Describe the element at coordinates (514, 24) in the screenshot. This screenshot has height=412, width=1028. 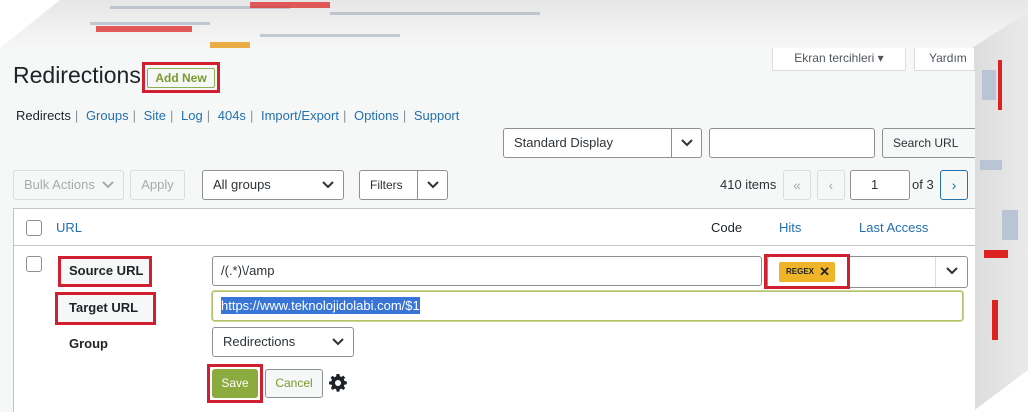
I see `background-top-face` at that location.